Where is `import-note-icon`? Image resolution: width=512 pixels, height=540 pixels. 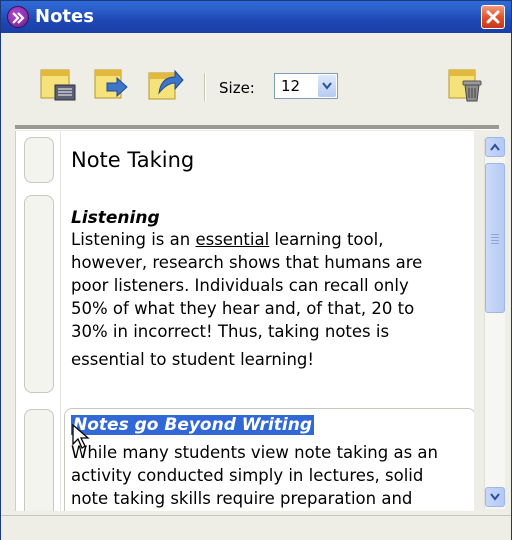
import-note-icon is located at coordinates (111, 84).